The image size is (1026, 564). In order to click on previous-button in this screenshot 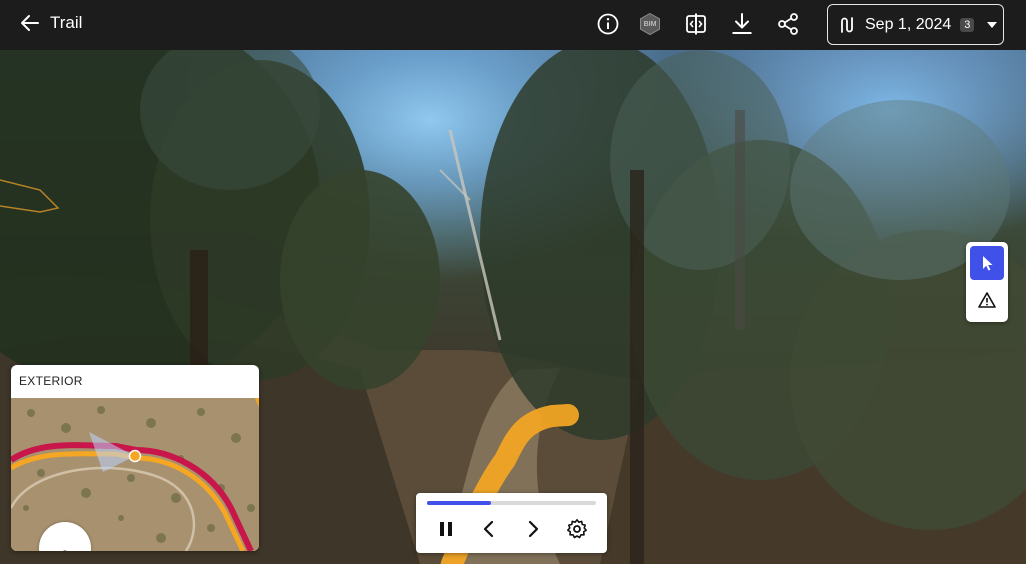, I will do `click(489, 529)`.